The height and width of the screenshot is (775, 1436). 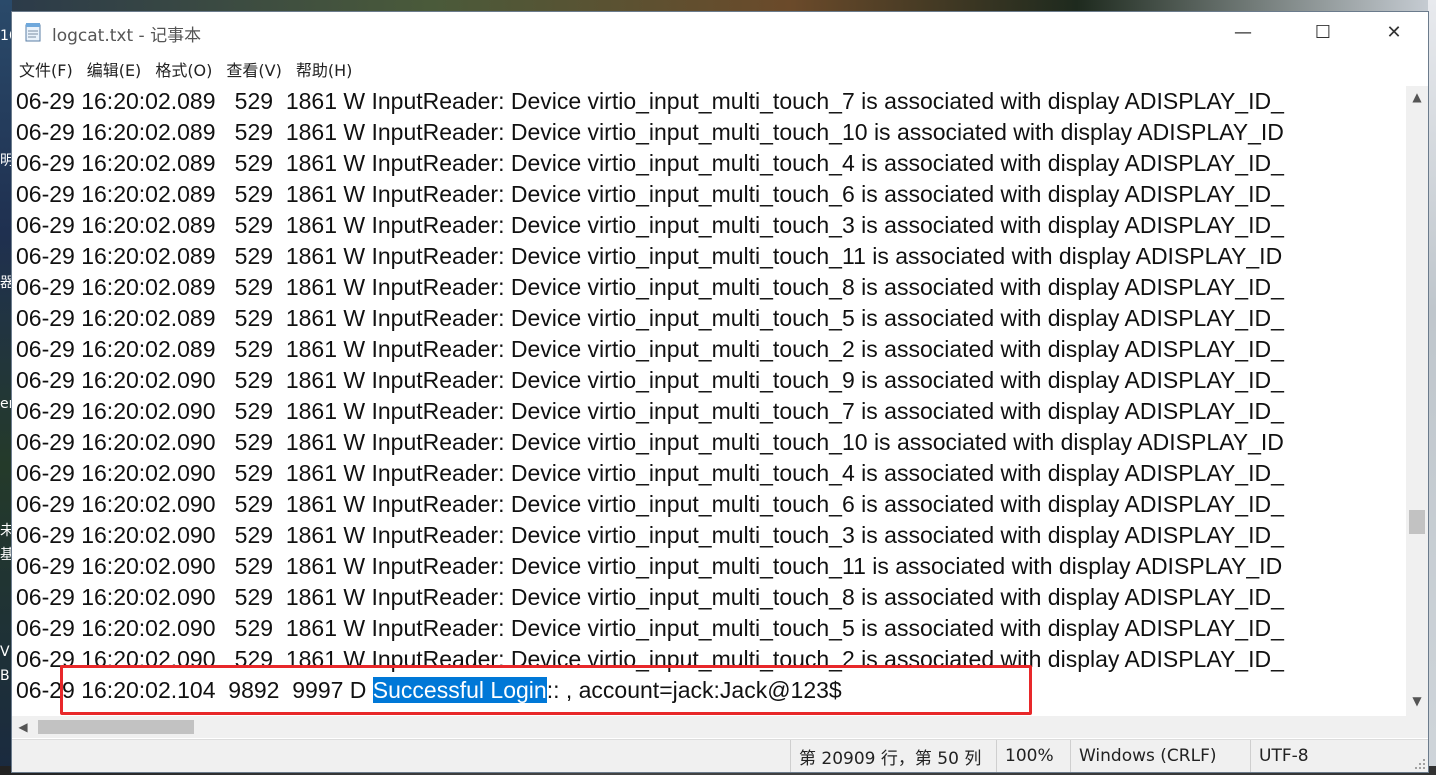 I want to click on vertical-scrollbar: ▲ ▼, so click(x=1417, y=401).